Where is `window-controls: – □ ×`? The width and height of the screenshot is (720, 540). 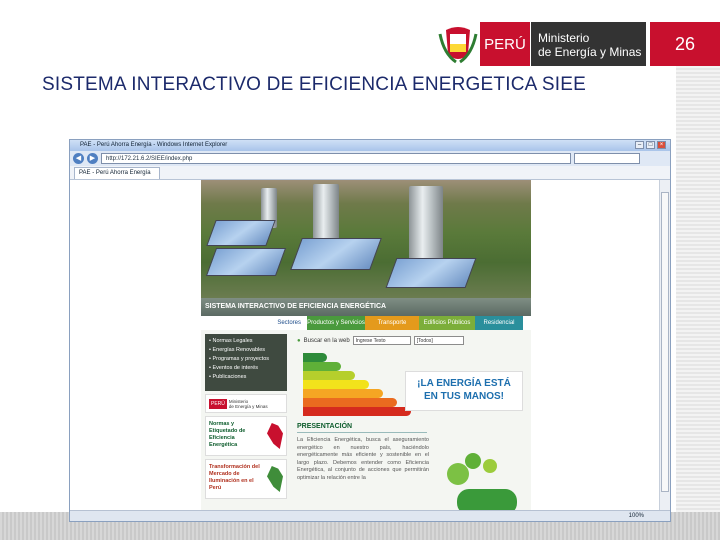
window-controls: – □ × is located at coordinates (650, 145).